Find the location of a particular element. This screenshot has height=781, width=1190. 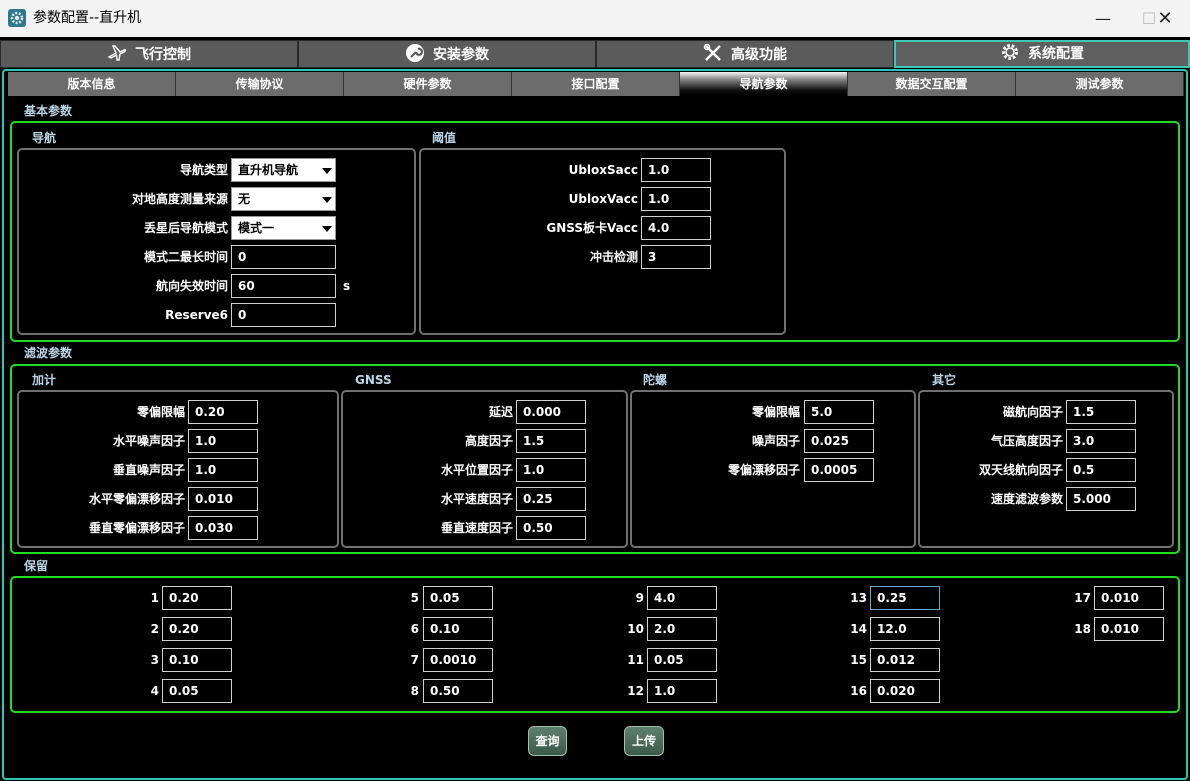

accel-h-noise-label: 水平噪声因子 is located at coordinates (148, 441).